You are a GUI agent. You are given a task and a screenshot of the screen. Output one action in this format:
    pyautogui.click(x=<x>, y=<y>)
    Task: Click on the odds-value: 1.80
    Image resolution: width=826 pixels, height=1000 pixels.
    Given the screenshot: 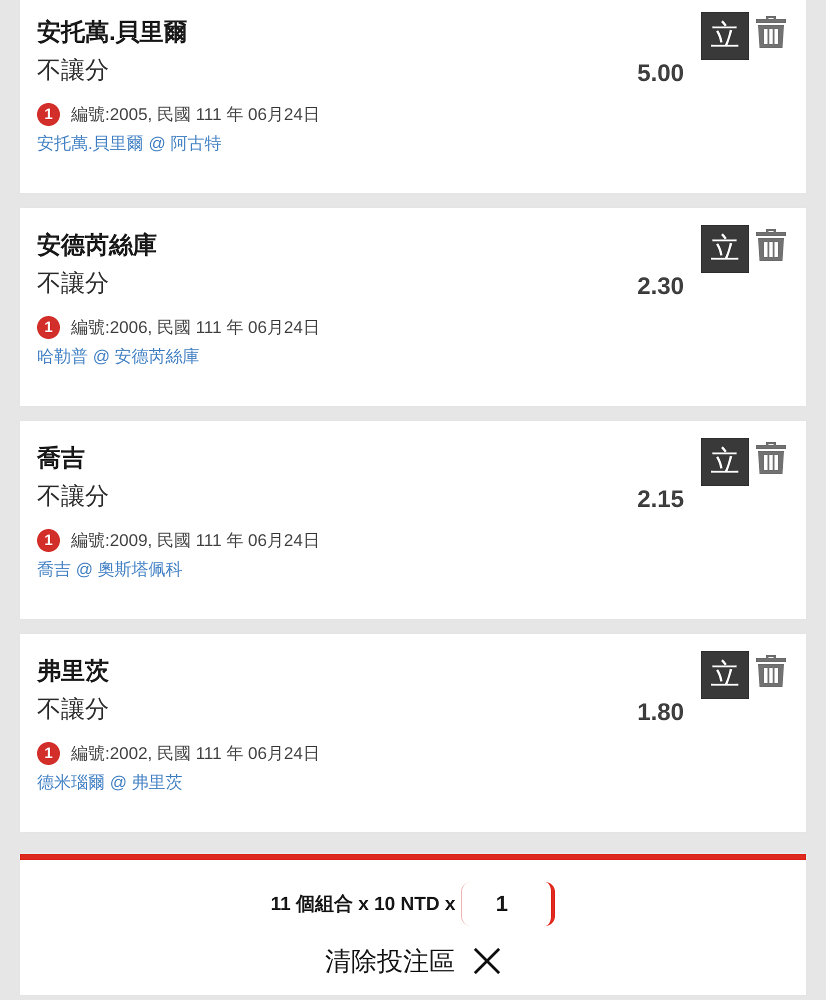 What is the action you would take?
    pyautogui.click(x=660, y=713)
    